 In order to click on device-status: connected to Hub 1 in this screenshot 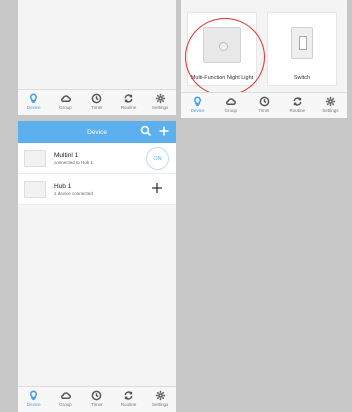, I will do `click(74, 162)`.